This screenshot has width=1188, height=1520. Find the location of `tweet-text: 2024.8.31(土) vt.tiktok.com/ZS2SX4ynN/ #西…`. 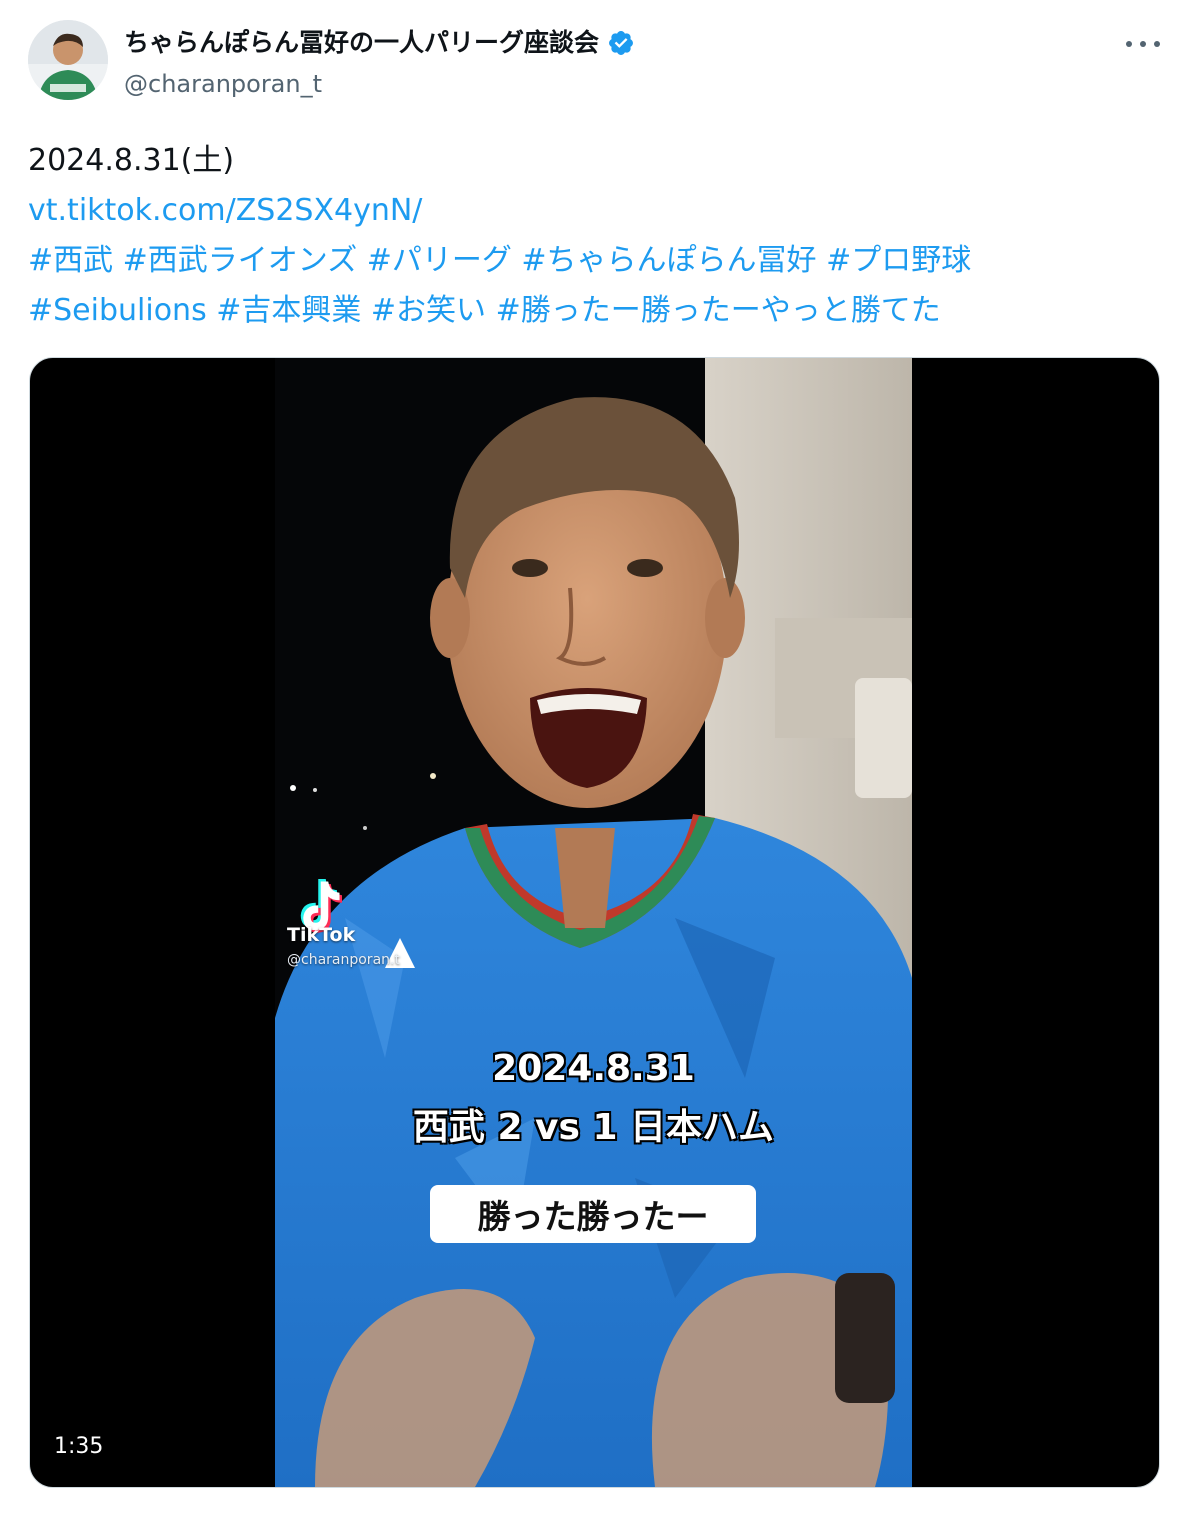

tweet-text: 2024.8.31(土) vt.tiktok.com/ZS2SX4ynN/ #西… is located at coordinates (588, 236).